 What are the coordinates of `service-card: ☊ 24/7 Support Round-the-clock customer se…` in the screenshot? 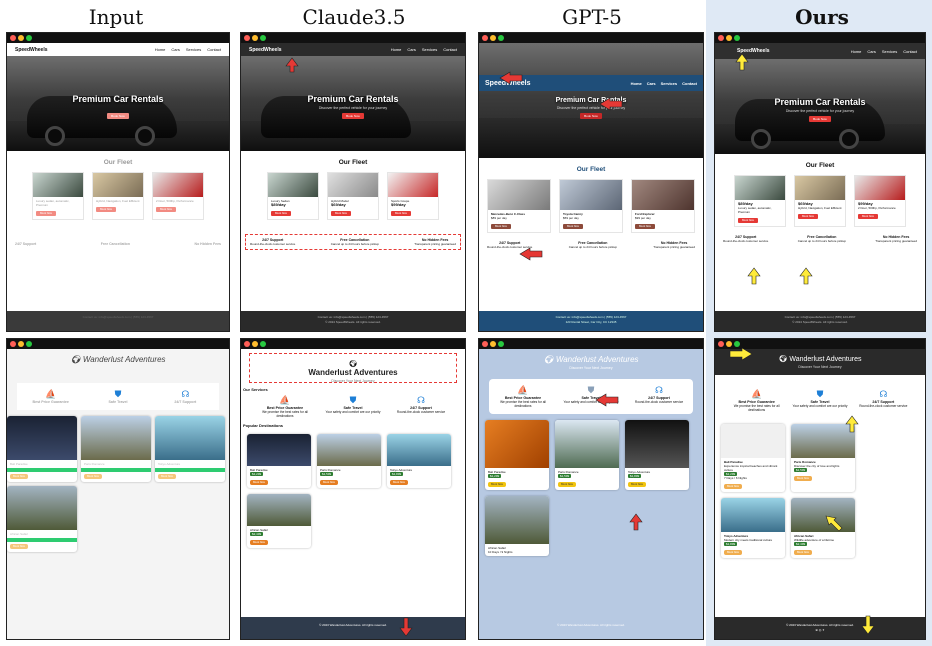 It's located at (421, 406).